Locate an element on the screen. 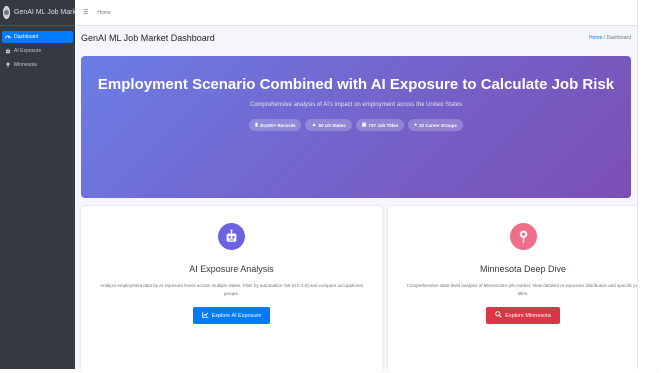 This screenshot has width=664, height=373. dashboard-icon is located at coordinates (8, 37).